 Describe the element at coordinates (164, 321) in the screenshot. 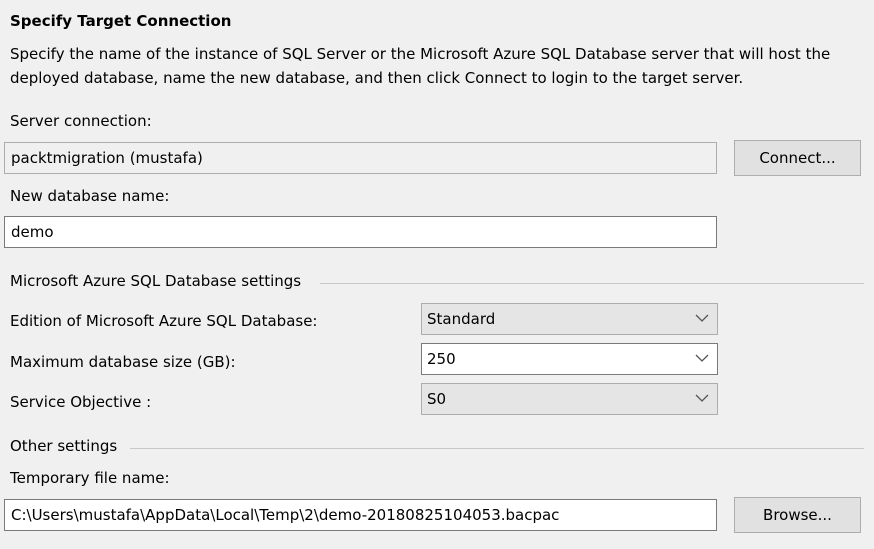

I see `edition-label: Edition of Microsoft Azure SQL Database:` at that location.